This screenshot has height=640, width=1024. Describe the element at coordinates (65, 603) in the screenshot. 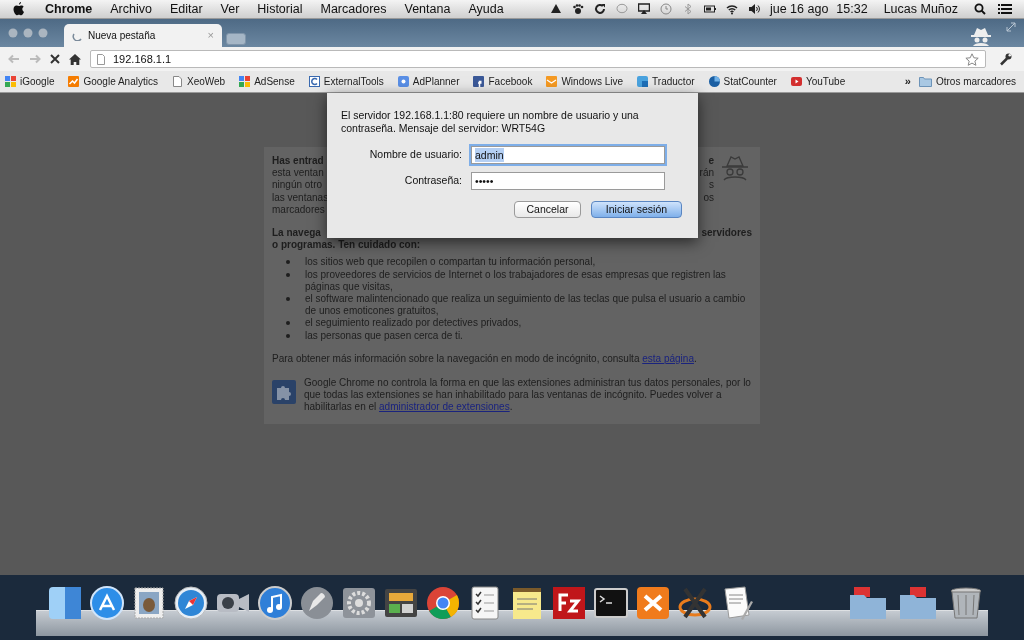

I see `finder-icon` at that location.